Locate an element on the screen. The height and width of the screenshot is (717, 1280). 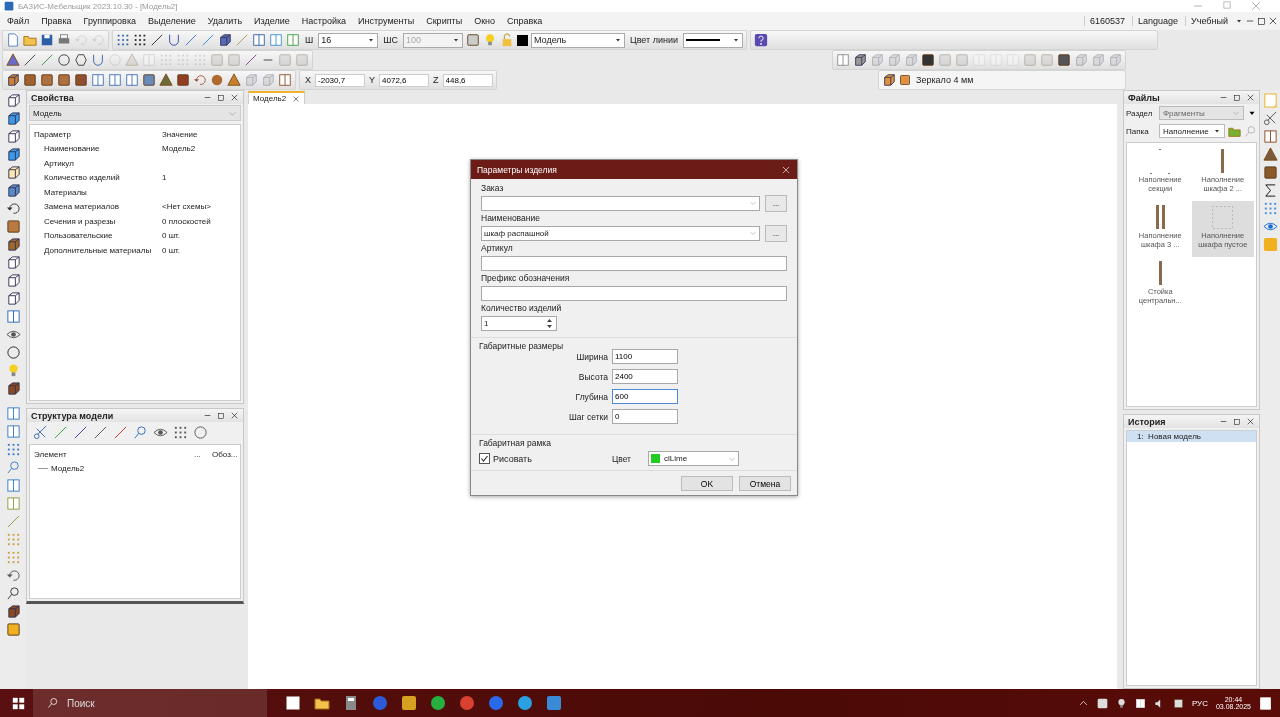
sphere-icon is located at coordinates (217, 80).